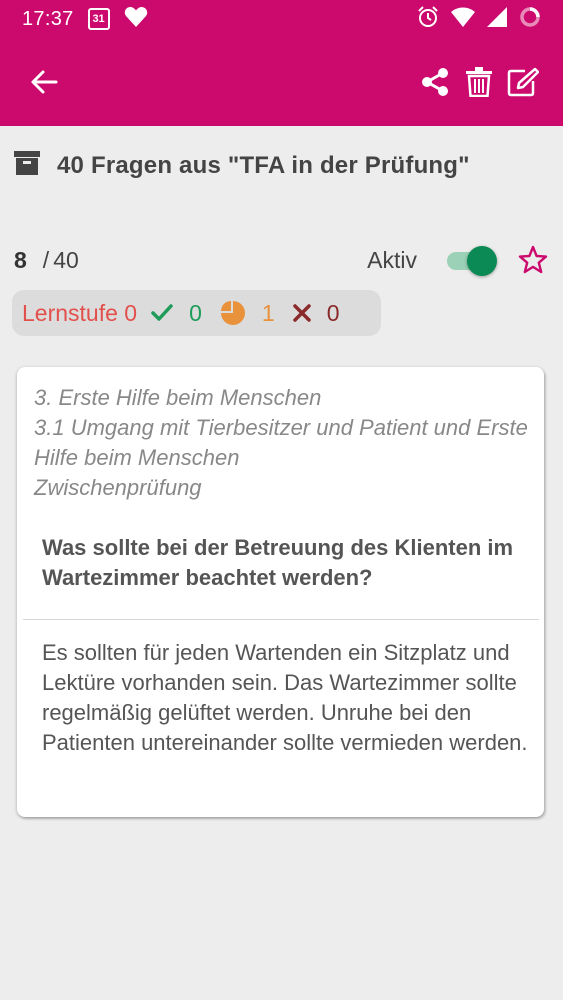  Describe the element at coordinates (281, 82) in the screenshot. I see `app-bar` at that location.